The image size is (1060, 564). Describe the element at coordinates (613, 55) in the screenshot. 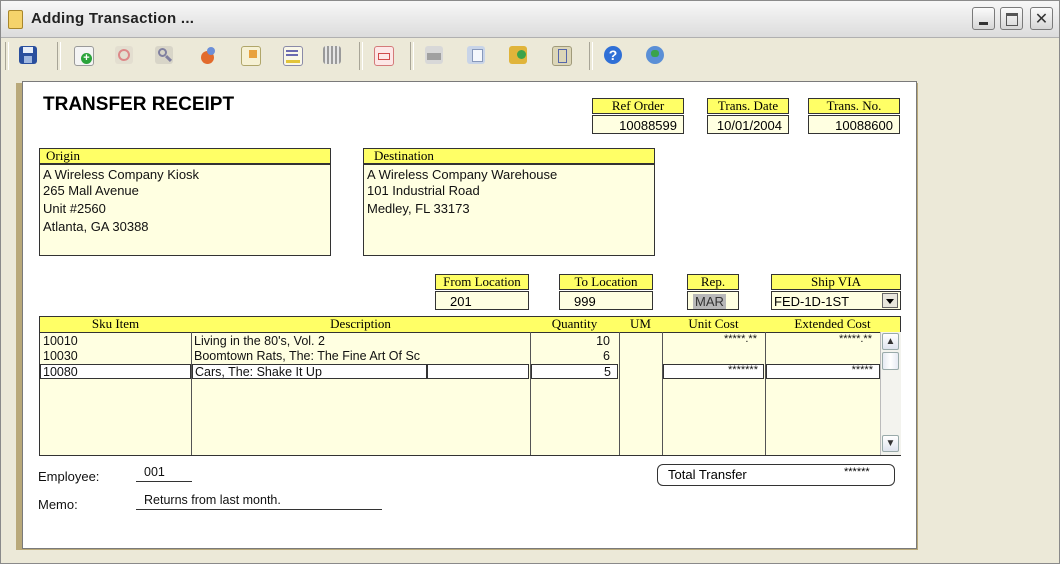

I see `help-button: ?` at that location.